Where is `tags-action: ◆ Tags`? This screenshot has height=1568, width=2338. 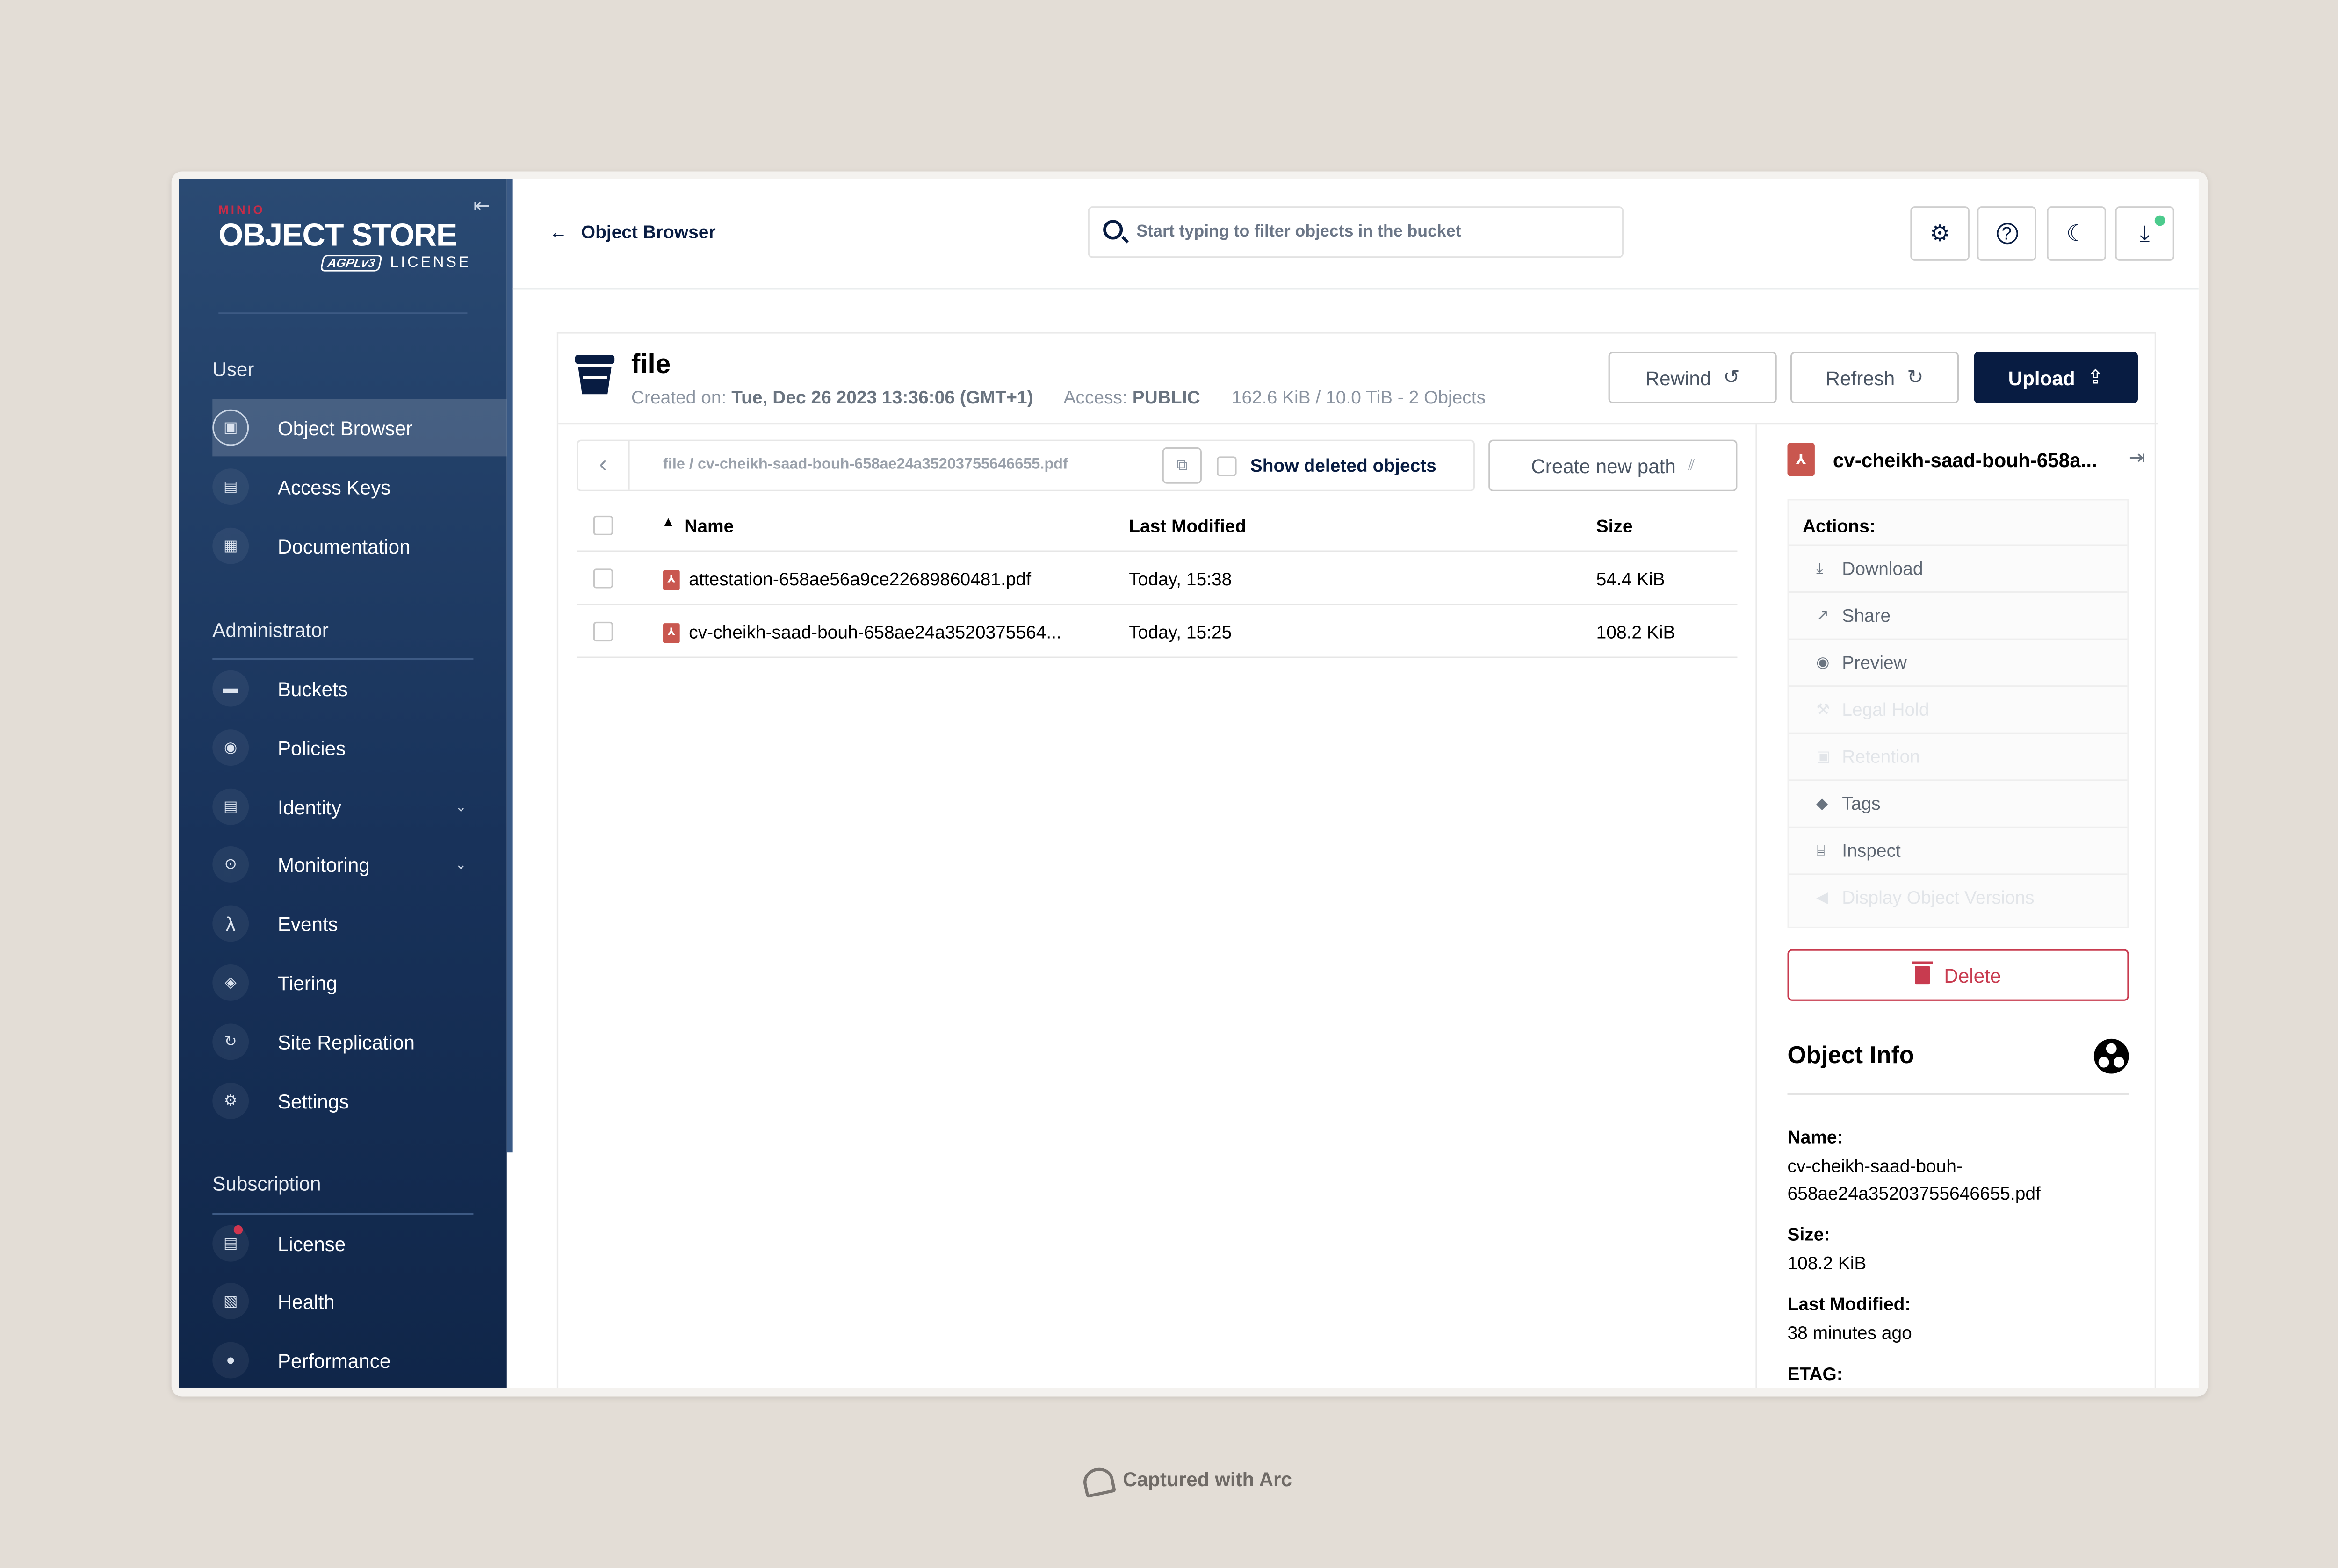 tags-action: ◆ Tags is located at coordinates (1959, 803).